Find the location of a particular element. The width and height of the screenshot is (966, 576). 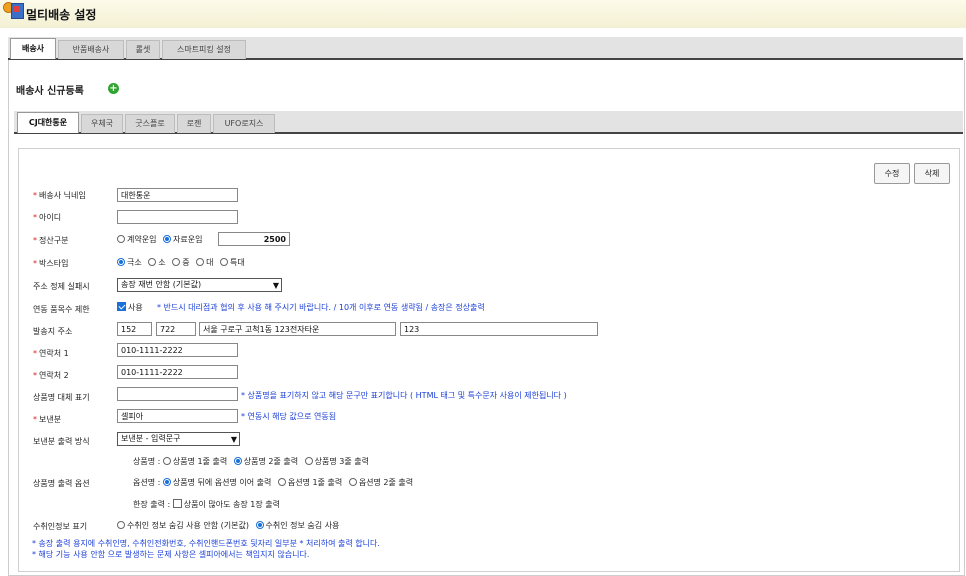

address-input: 서울 구로구 고척1동 123전자타운 is located at coordinates (297, 329).